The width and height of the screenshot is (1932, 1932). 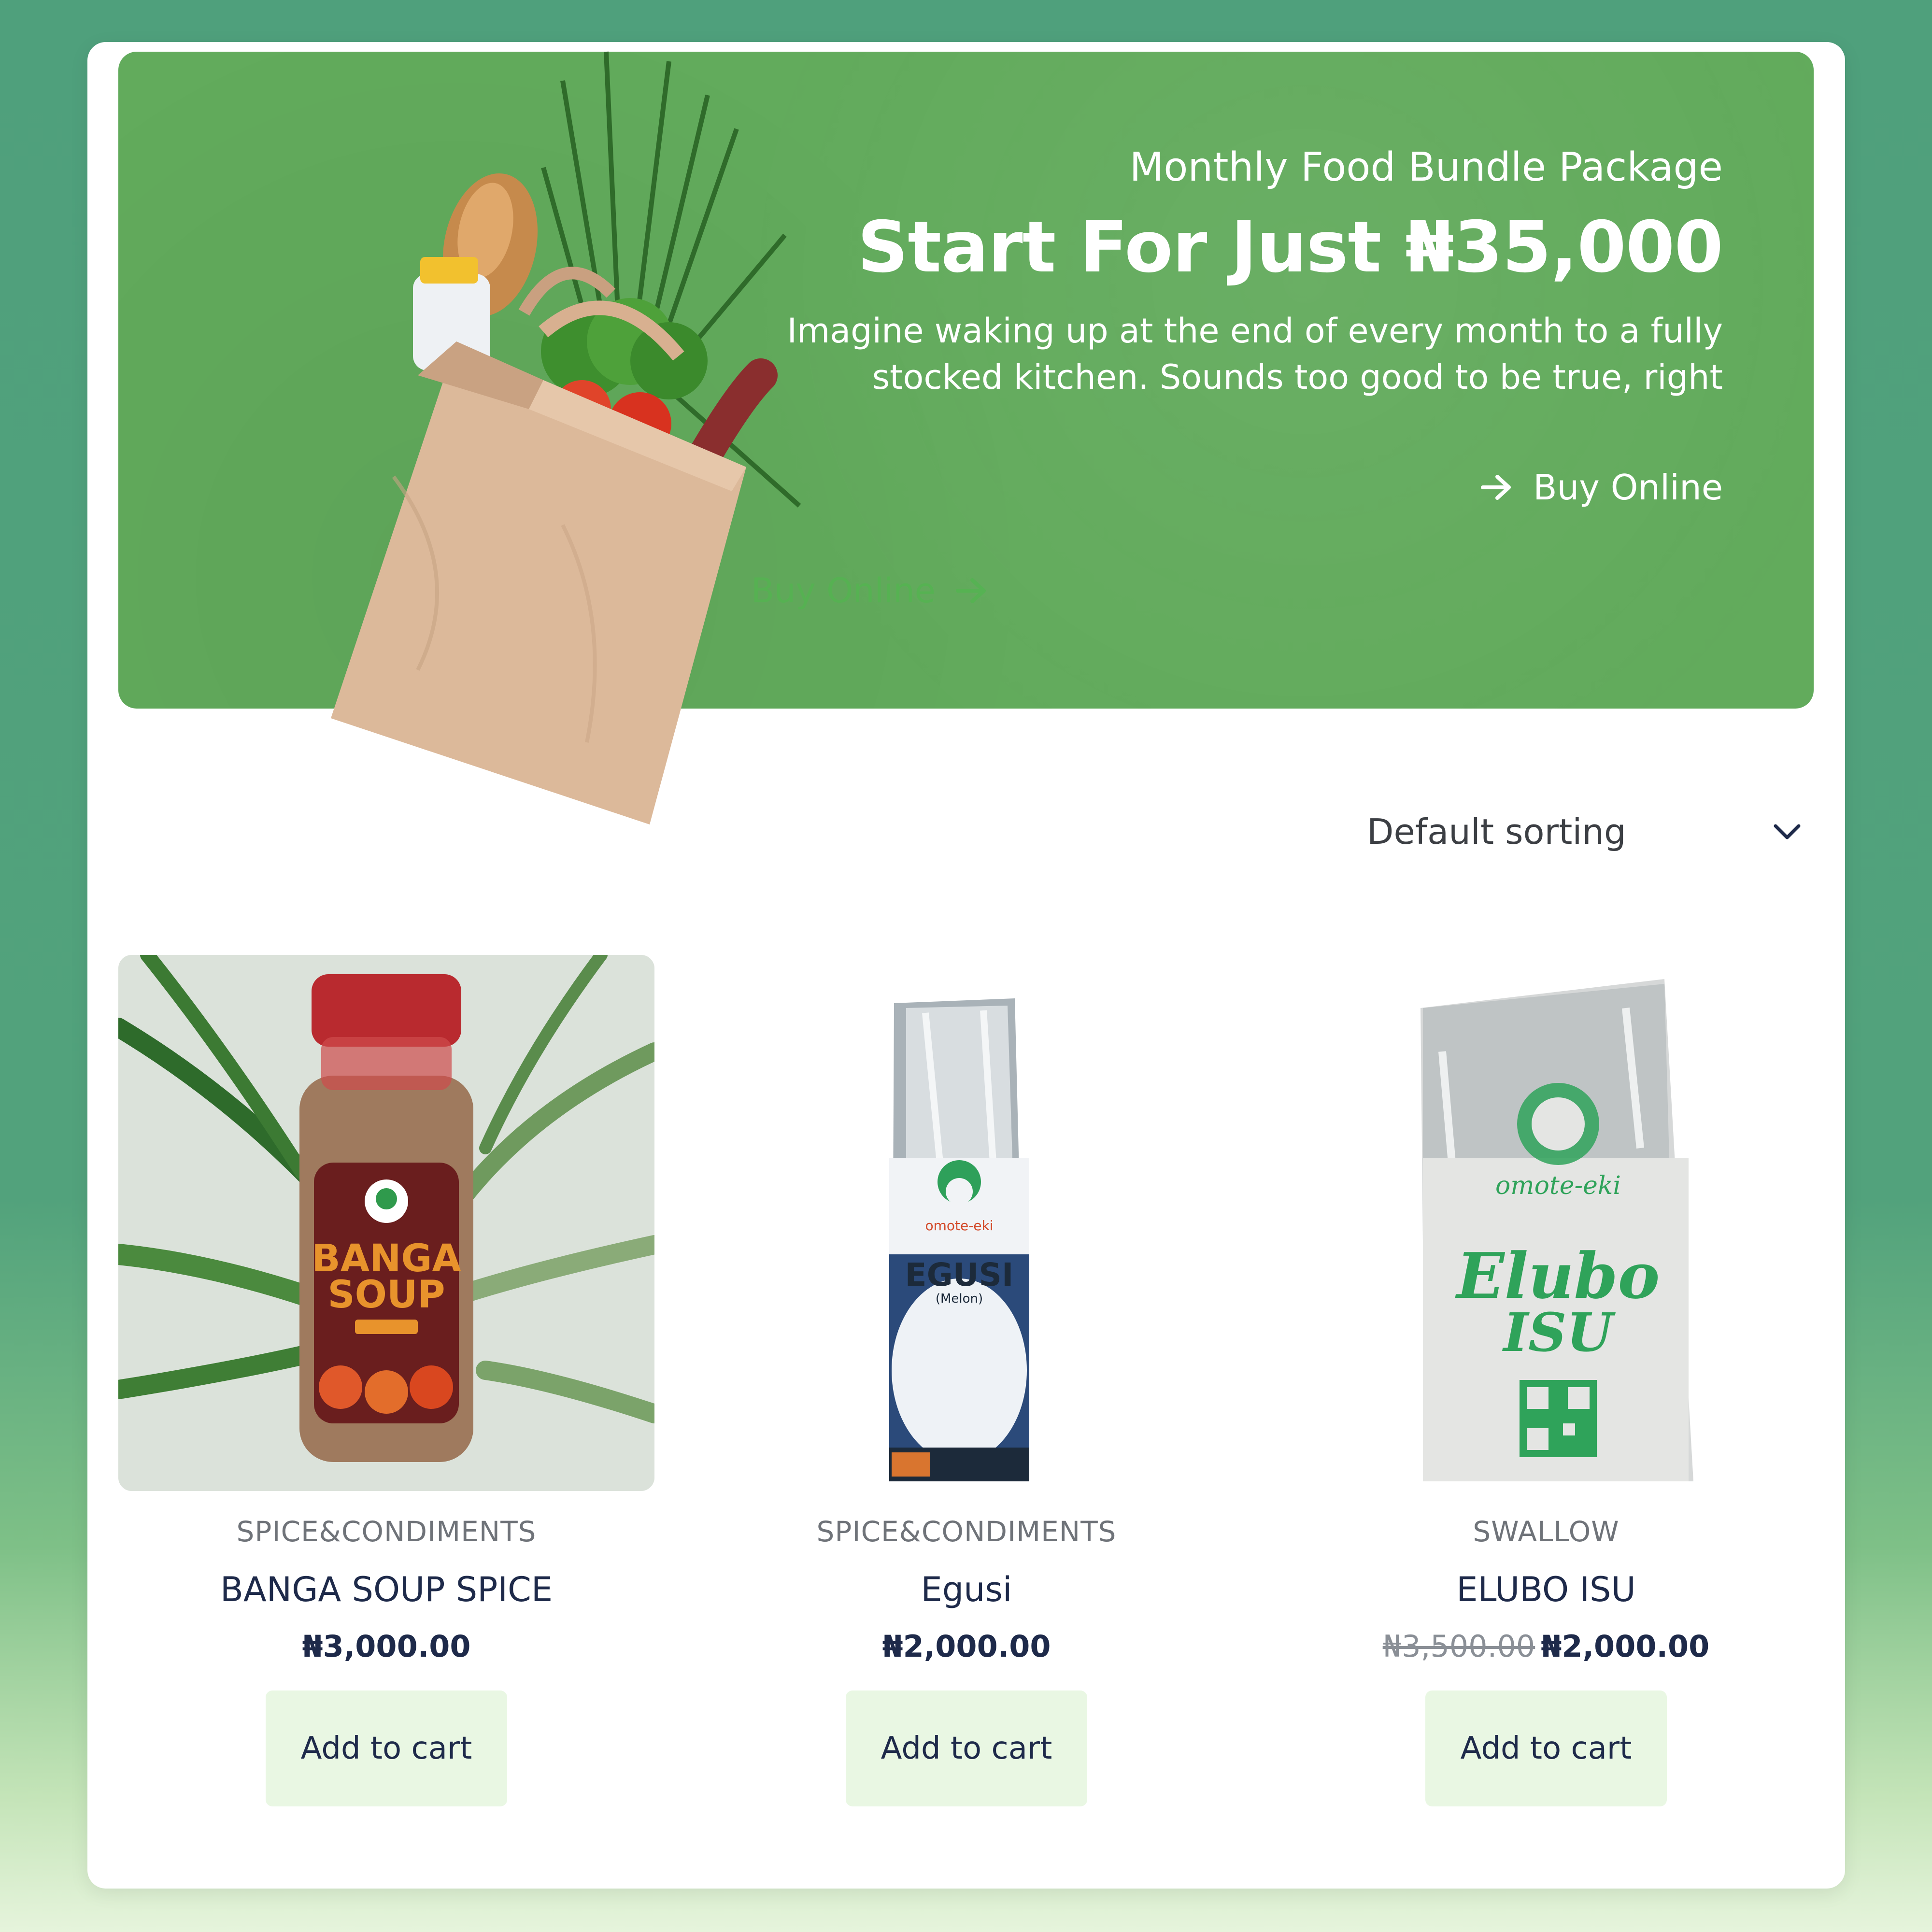 What do you see at coordinates (1559, 1332) in the screenshot?
I see `pack-title-text: ISU` at bounding box center [1559, 1332].